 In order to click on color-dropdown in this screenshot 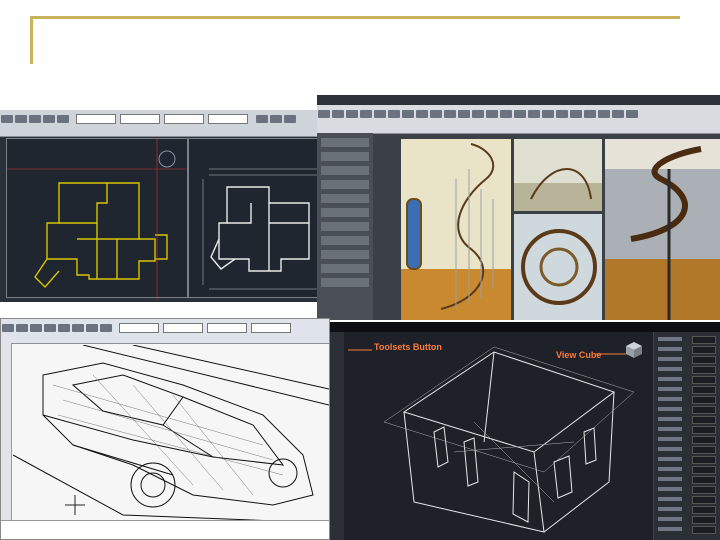, I will do `click(227, 327)`.